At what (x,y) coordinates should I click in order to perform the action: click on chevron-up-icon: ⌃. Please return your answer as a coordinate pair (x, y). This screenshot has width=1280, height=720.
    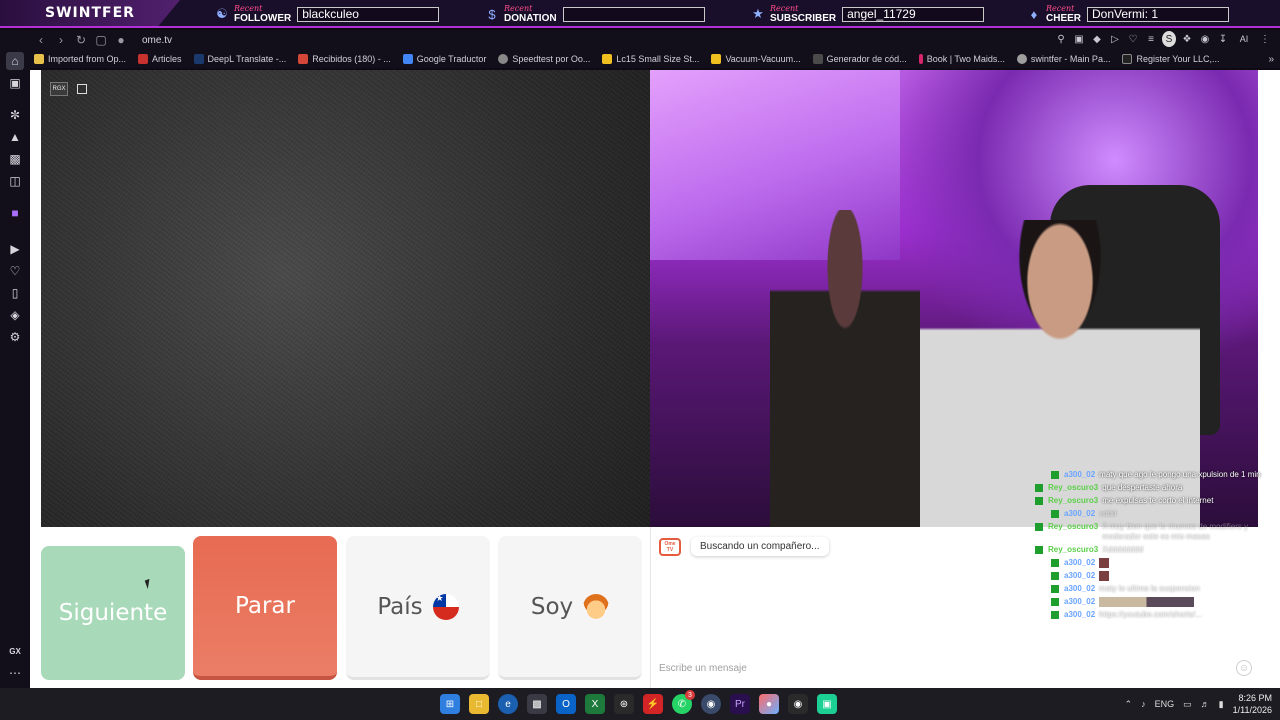
    Looking at the image, I should click on (1129, 704).